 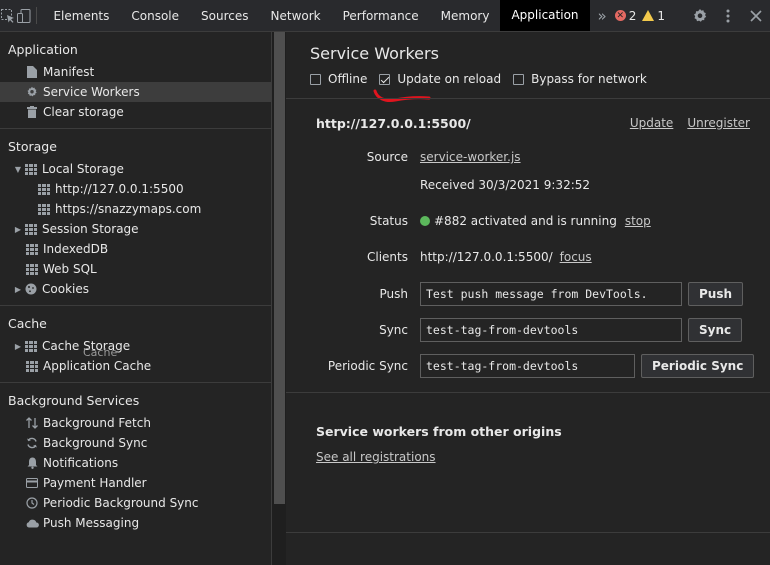 I want to click on sidebar-item-session-storage: ▶ Session Storage, so click(x=135, y=229).